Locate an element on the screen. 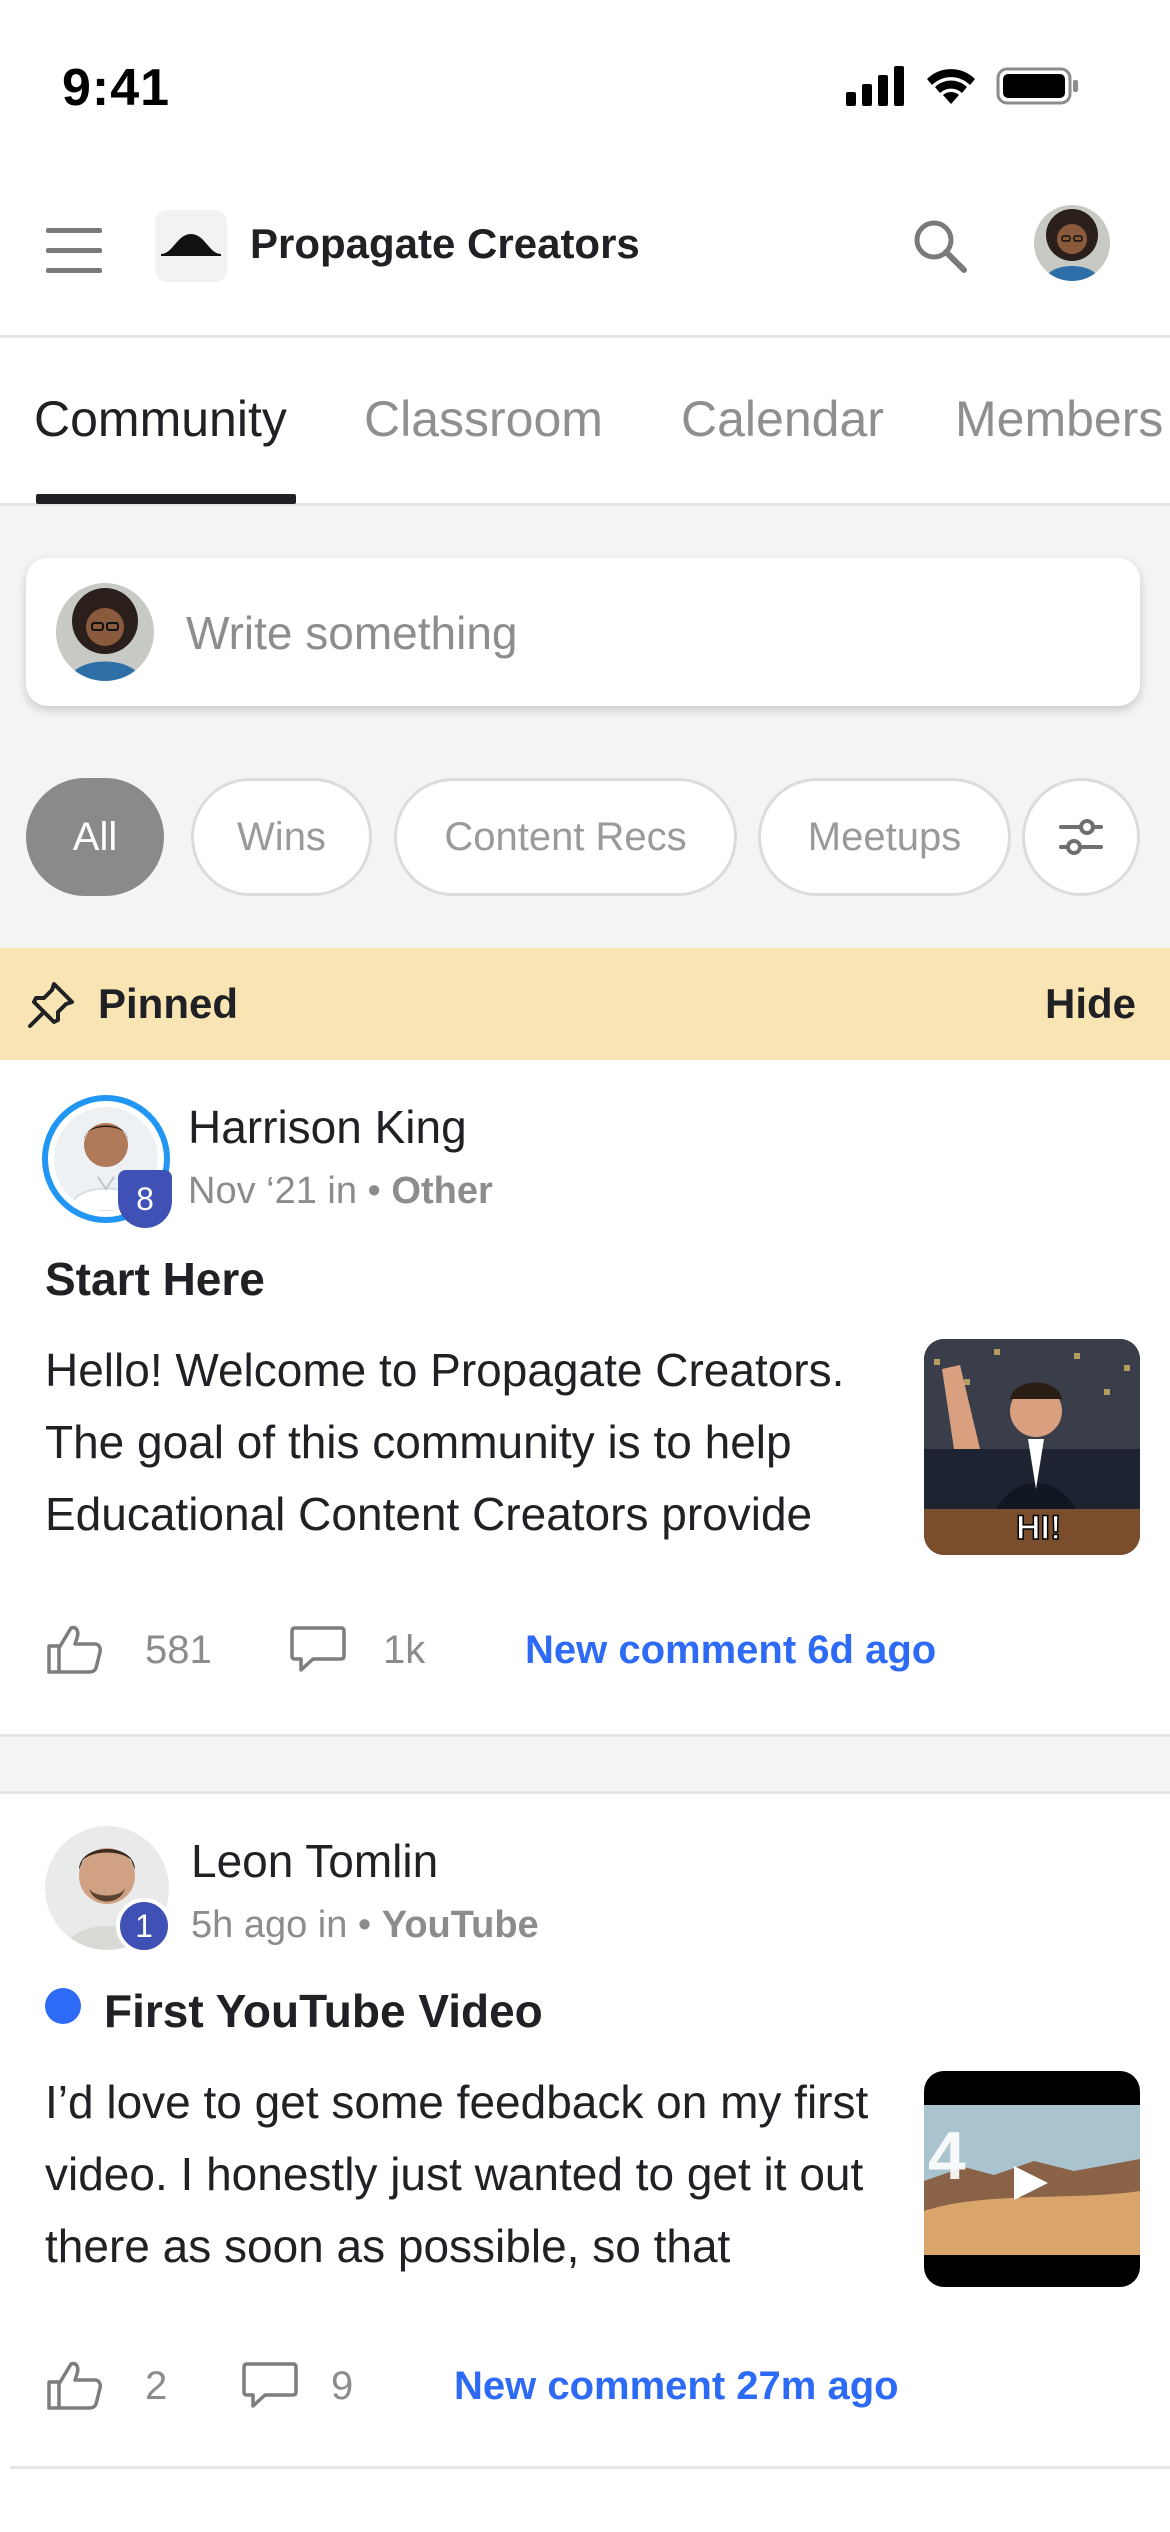 The image size is (1170, 2532). post-category: YouTube is located at coordinates (460, 1925).